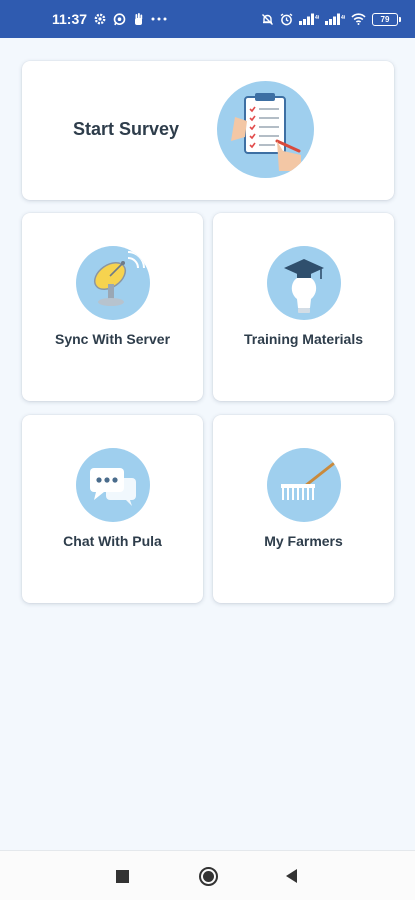 The height and width of the screenshot is (900, 415). I want to click on training-materials-card: Training Materials, so click(303, 307).